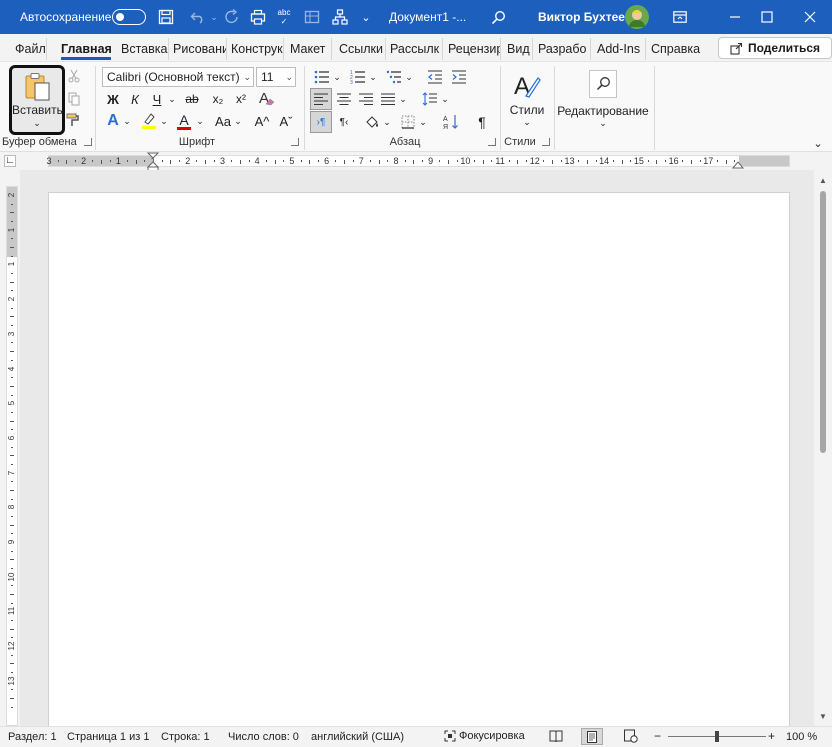 This screenshot has width=832, height=747. I want to click on scroll-up-icon: ▲, so click(823, 180).